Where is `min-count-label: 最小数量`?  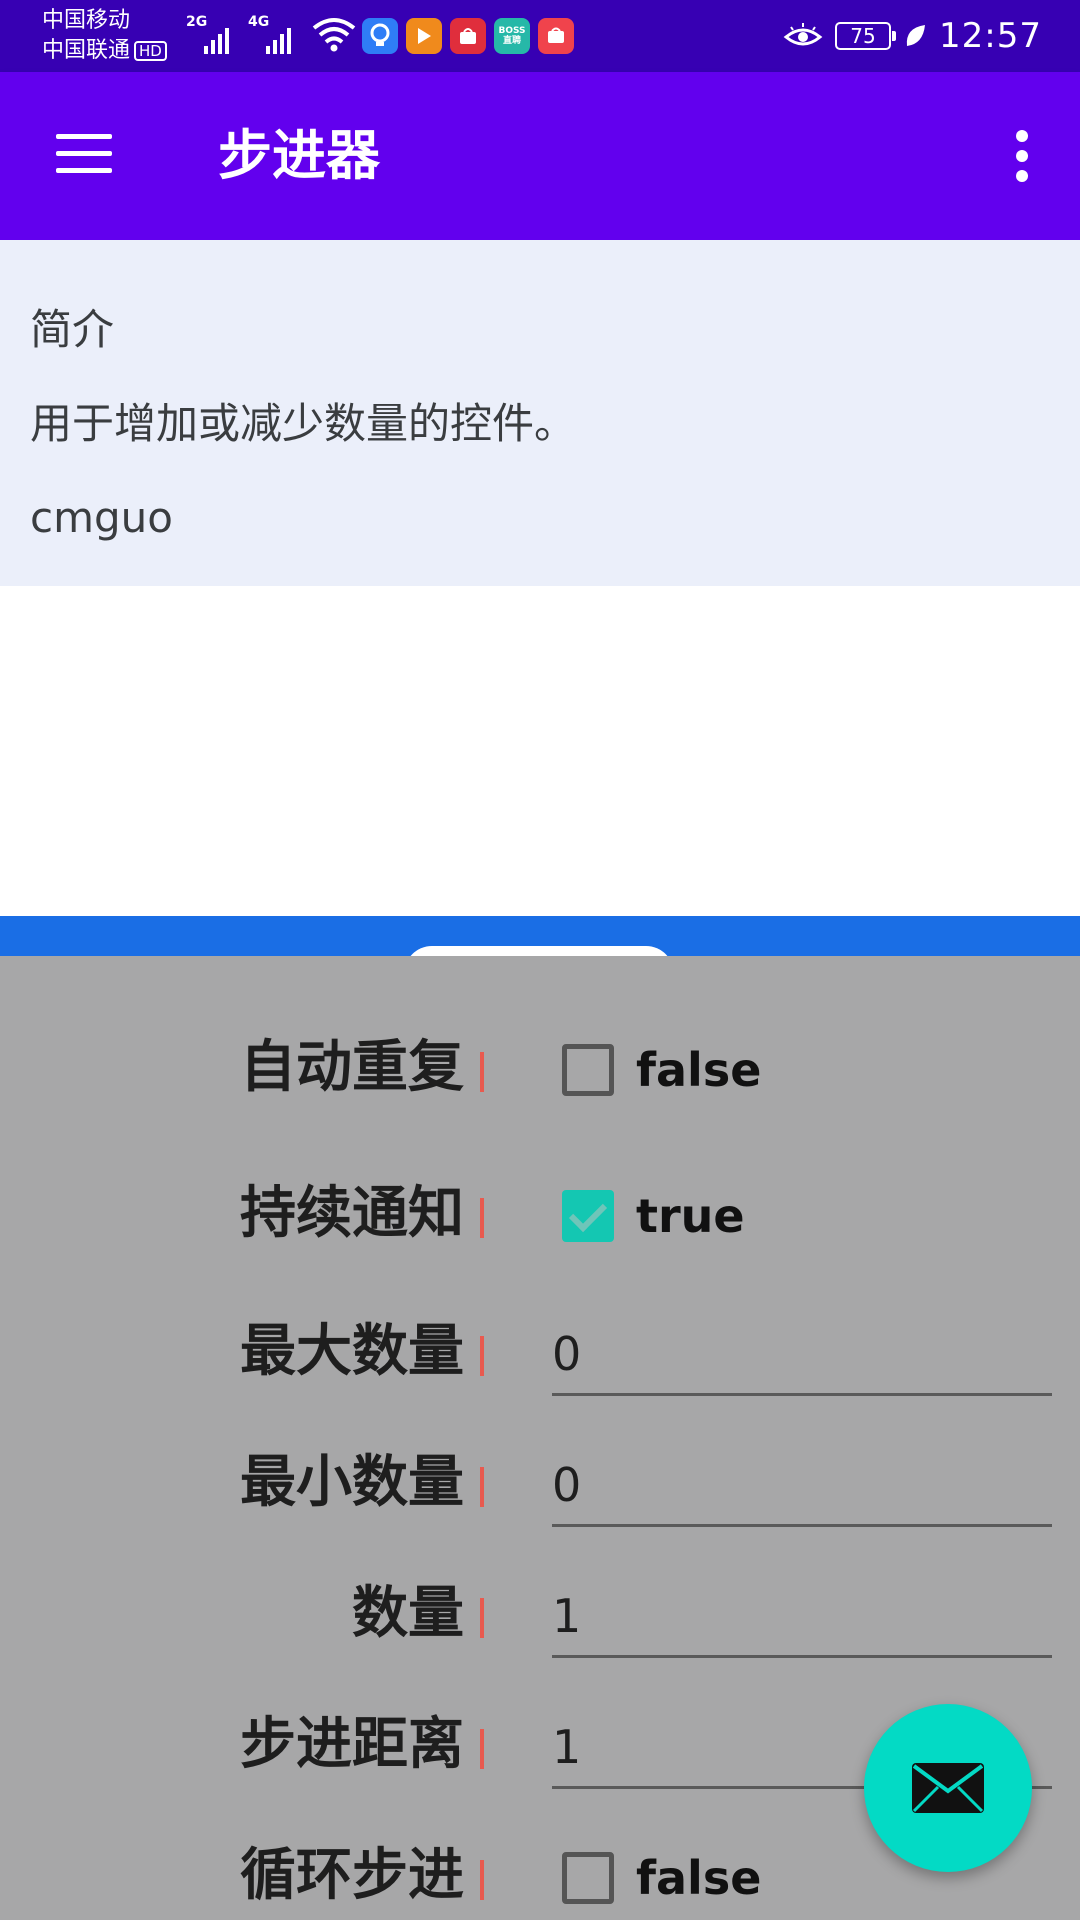 min-count-label: 最小数量 is located at coordinates (352, 1482).